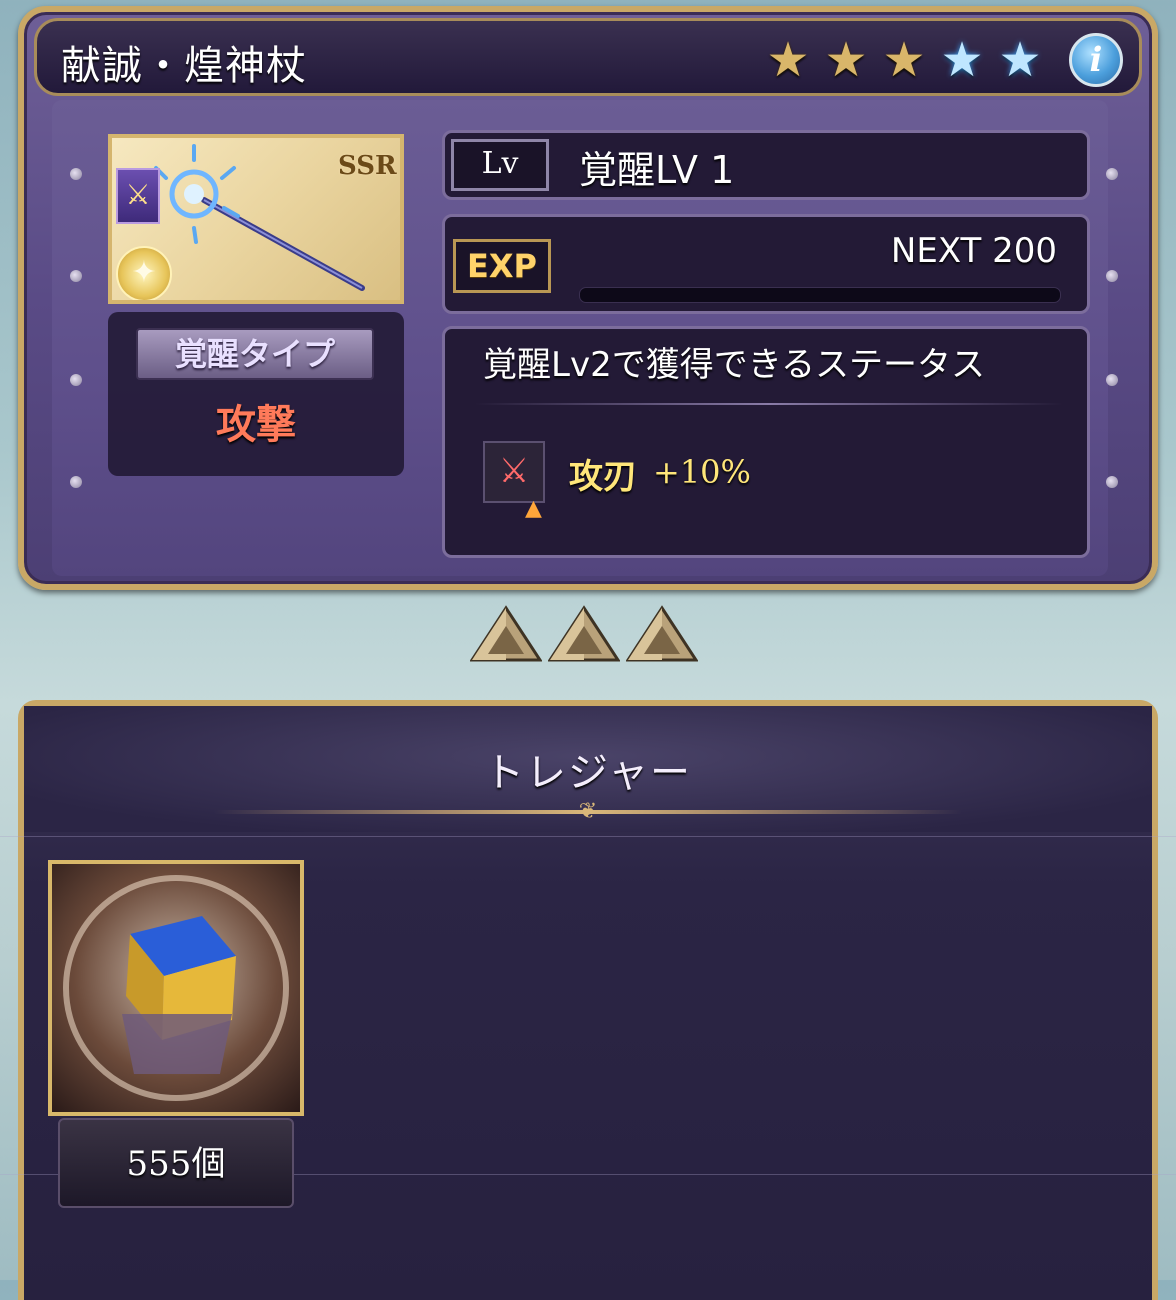  I want to click on next-status-heading: 覚醒Lv2で獲得できるステータス, so click(734, 365).